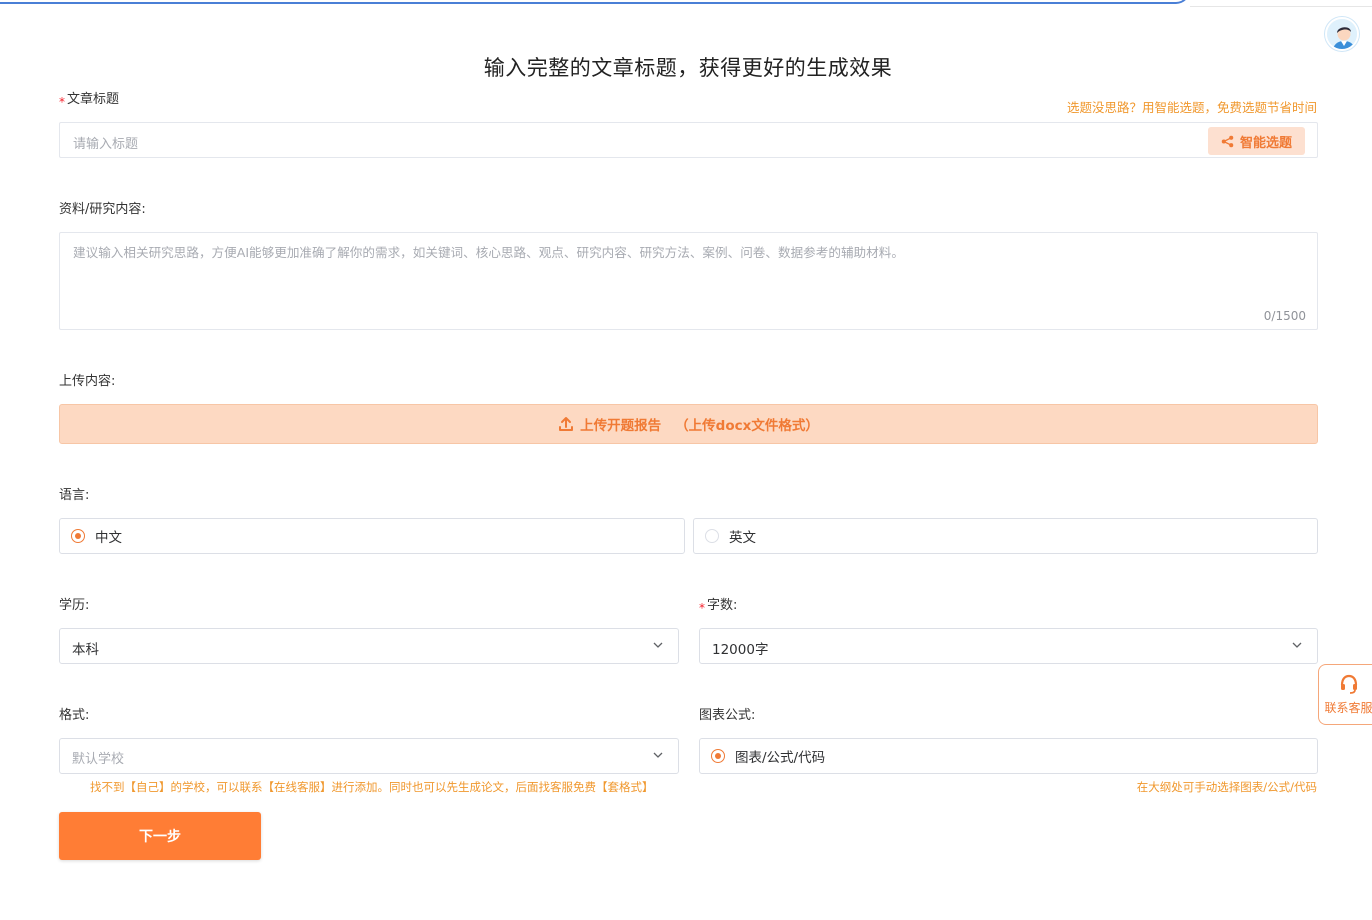 The width and height of the screenshot is (1372, 920). I want to click on word-count-select: 12000字, so click(1008, 646).